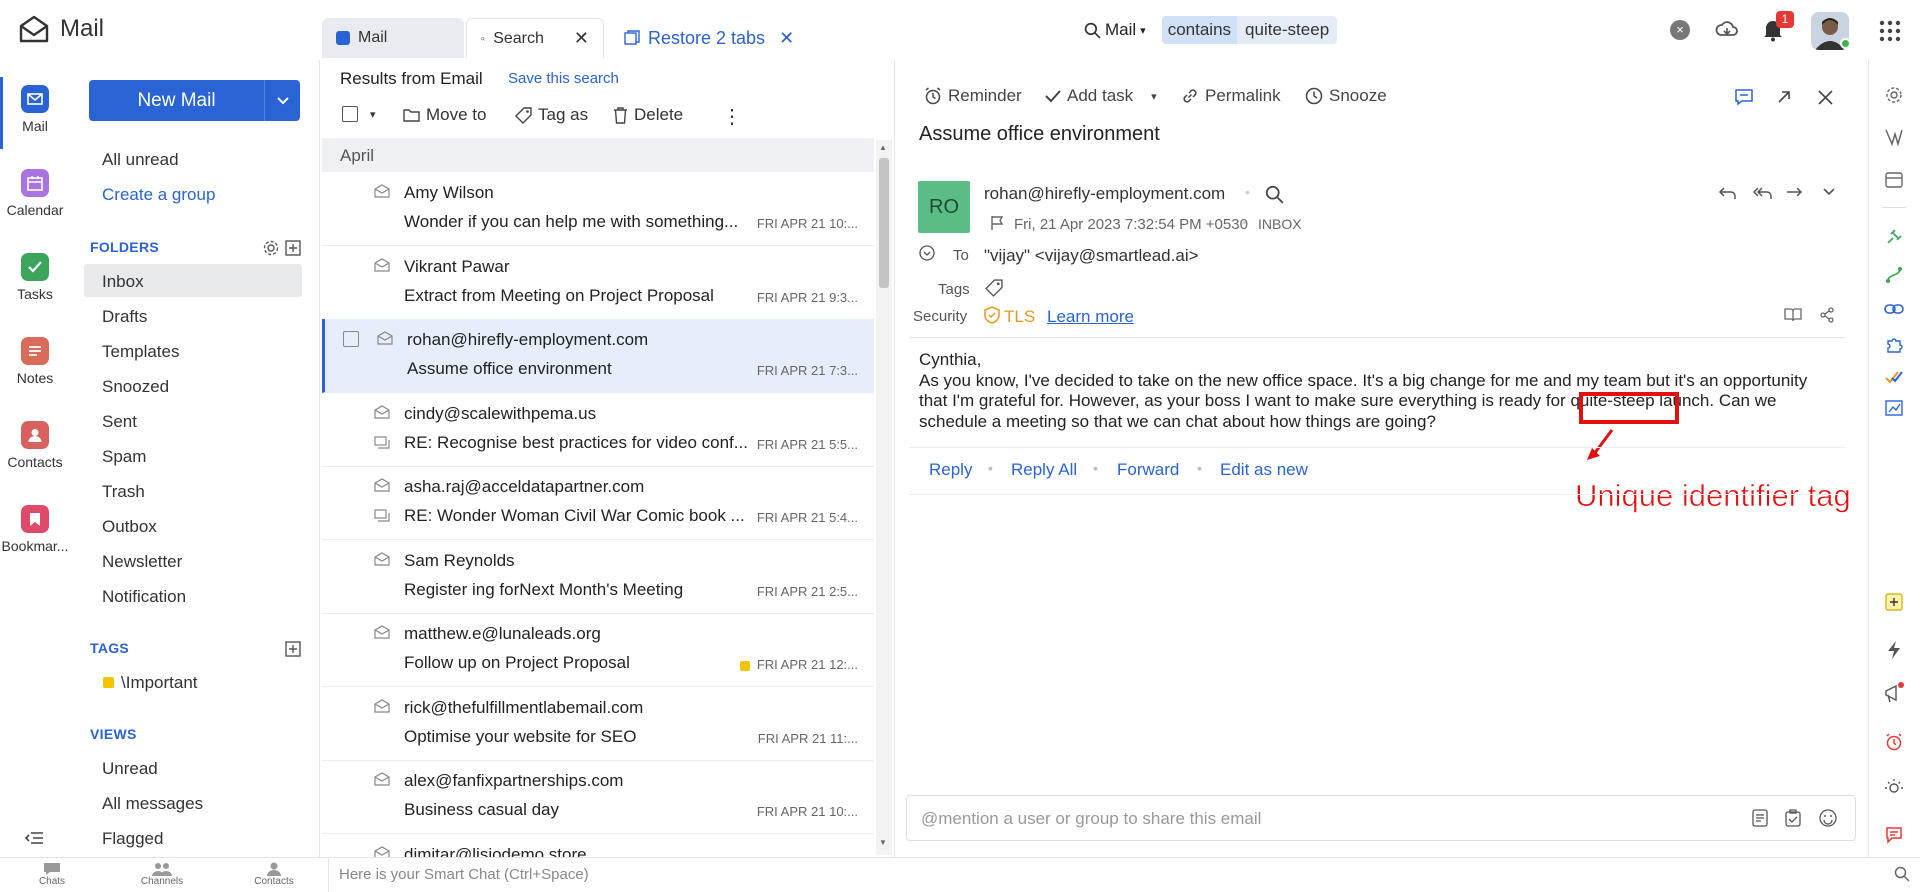  What do you see at coordinates (732, 116) in the screenshot?
I see `more-actions-icon: ⋮` at bounding box center [732, 116].